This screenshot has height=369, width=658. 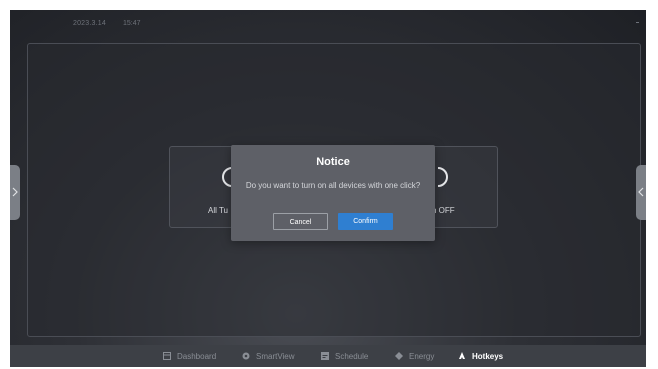 What do you see at coordinates (352, 356) in the screenshot?
I see `nav-label: Schedule` at bounding box center [352, 356].